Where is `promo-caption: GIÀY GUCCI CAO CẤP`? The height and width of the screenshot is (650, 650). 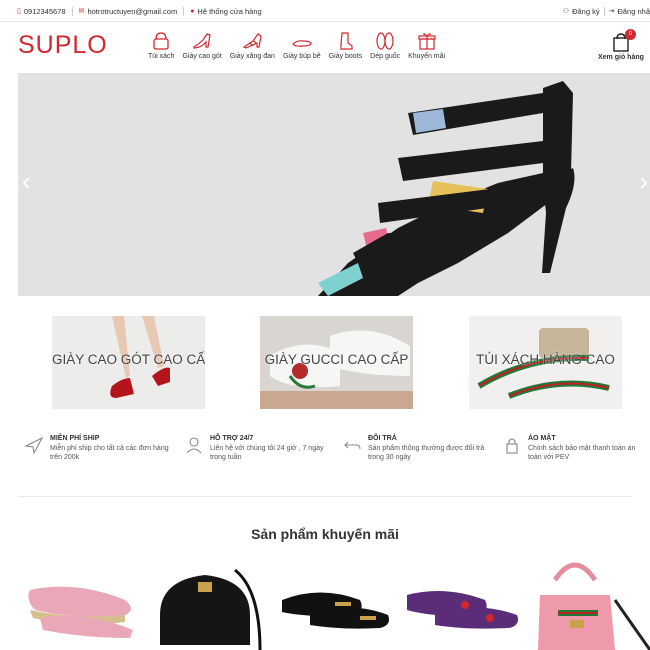
promo-caption: GIÀY GUCCI CAO CẤP is located at coordinates (336, 359).